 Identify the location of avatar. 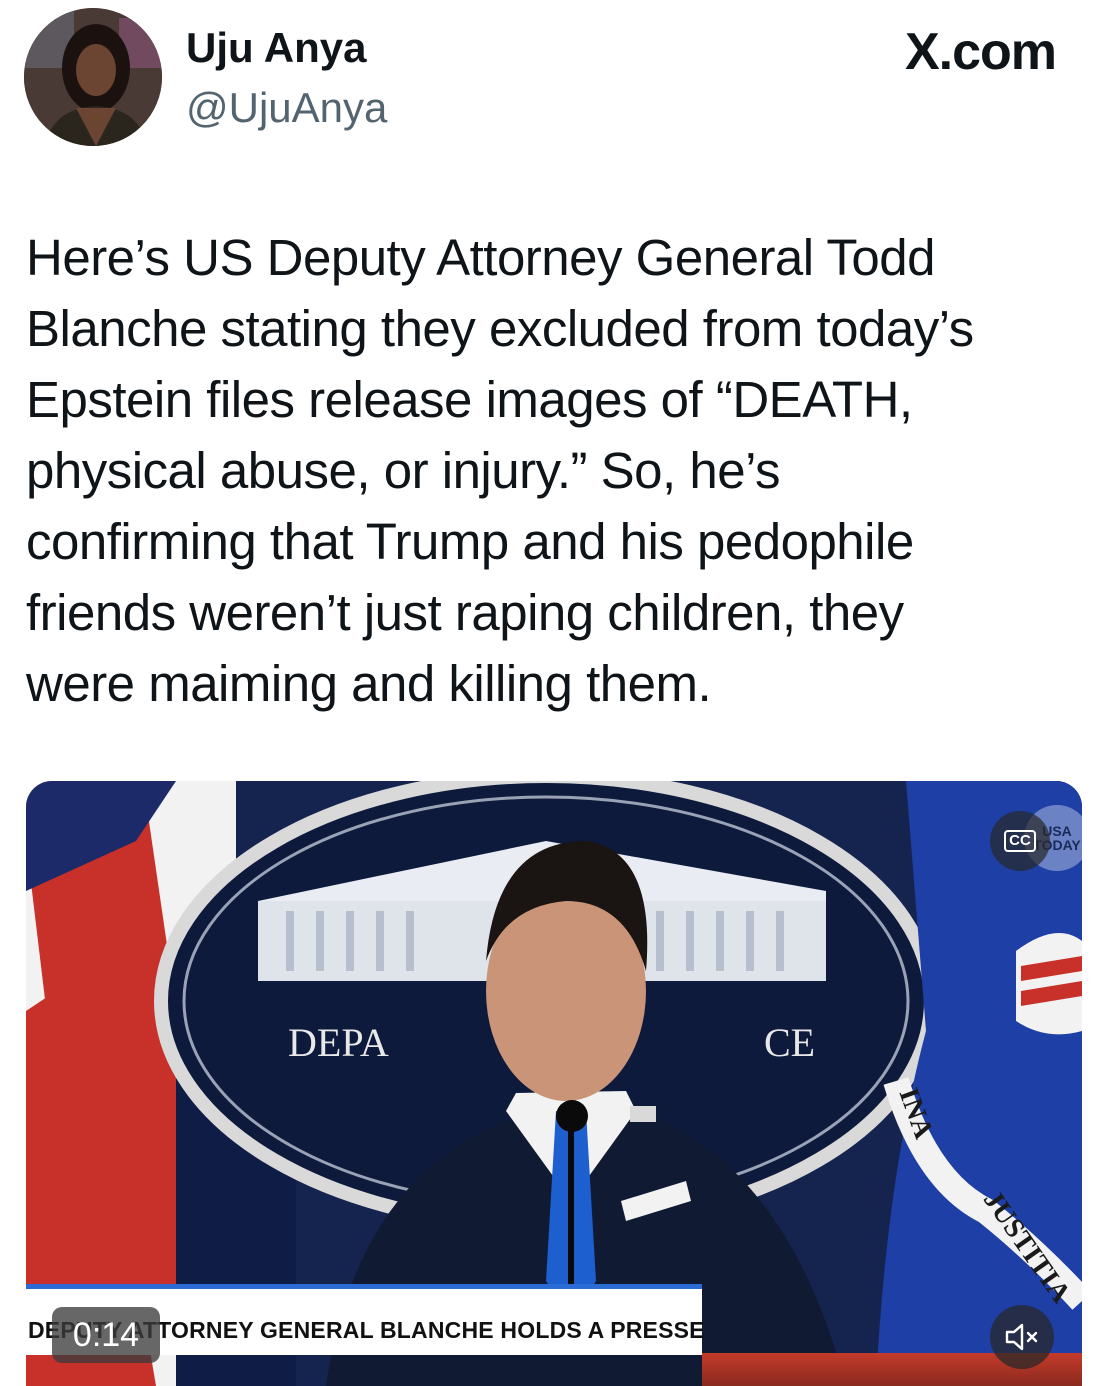
(93, 77).